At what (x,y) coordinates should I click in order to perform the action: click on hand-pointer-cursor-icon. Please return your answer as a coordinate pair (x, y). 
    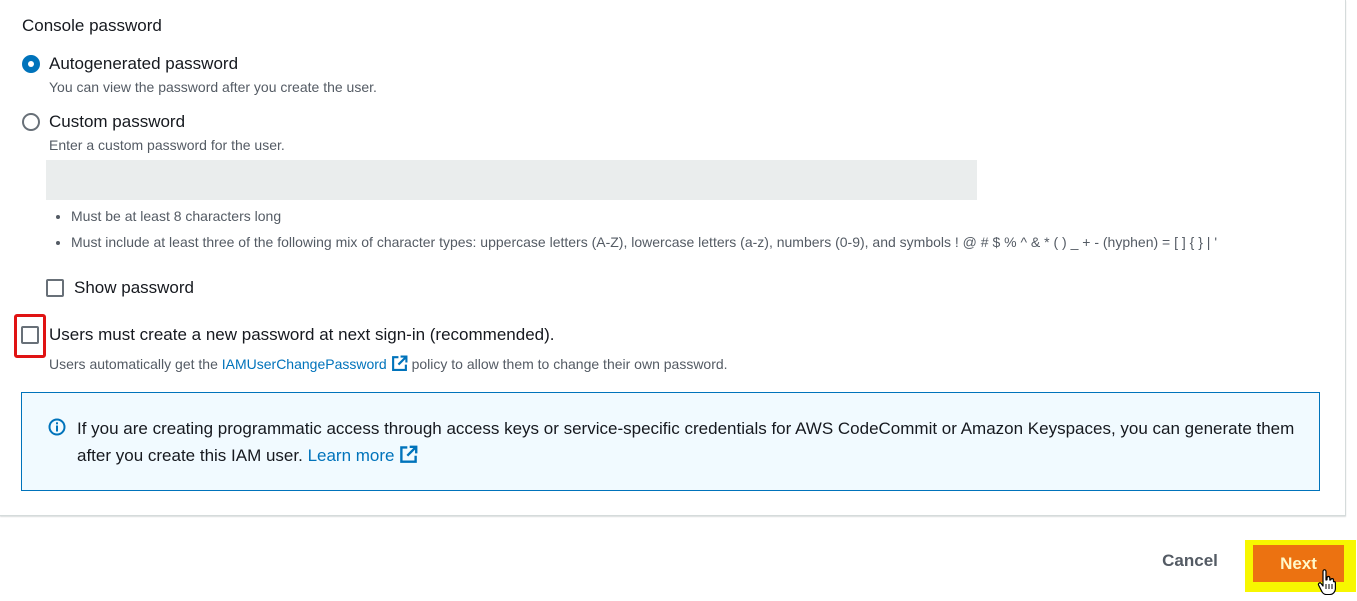
    Looking at the image, I should click on (1327, 584).